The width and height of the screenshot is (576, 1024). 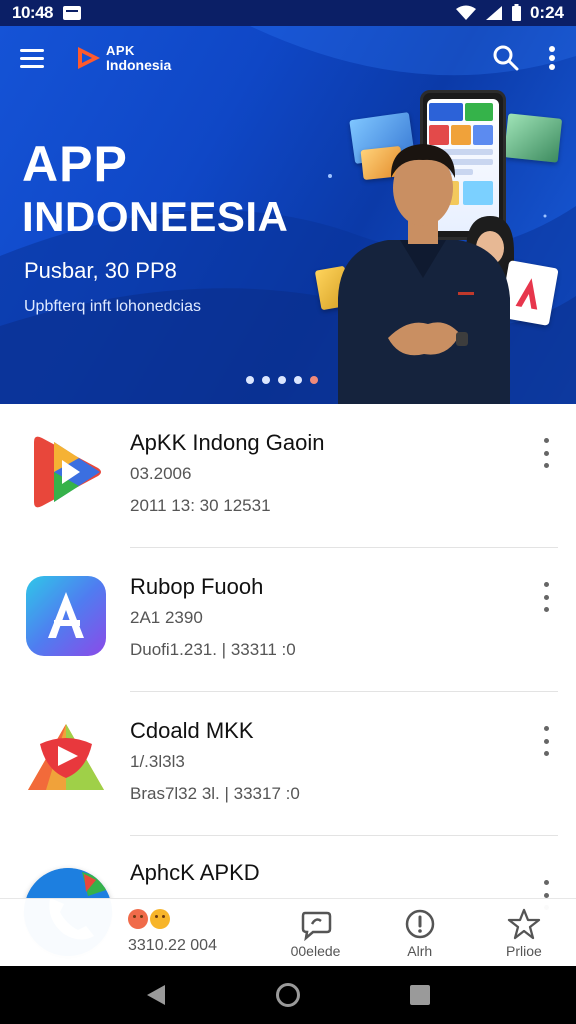 What do you see at coordinates (200, 505) in the screenshot?
I see `app-meta: 2011 13: 30 12531` at bounding box center [200, 505].